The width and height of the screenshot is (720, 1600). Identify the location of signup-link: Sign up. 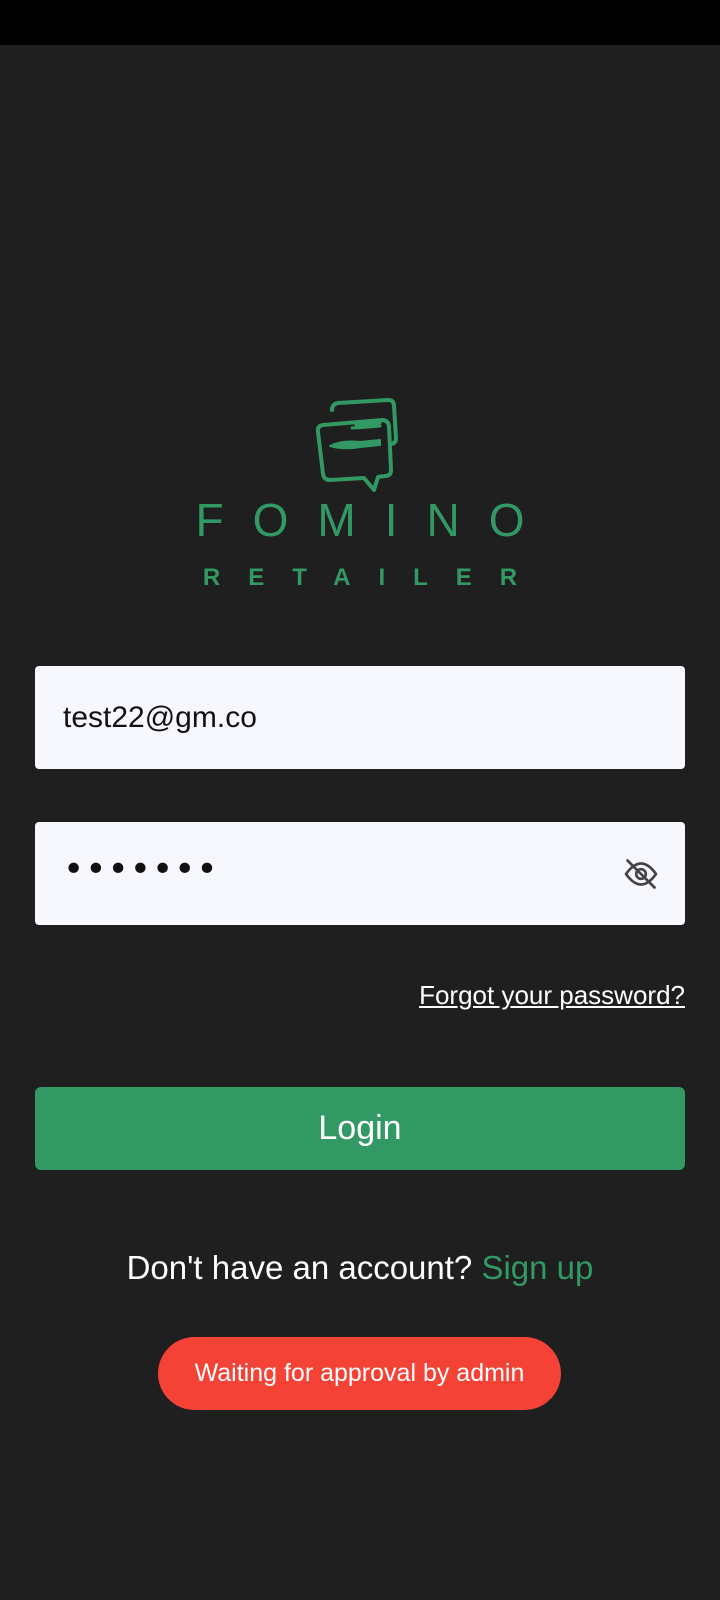
(537, 1267).